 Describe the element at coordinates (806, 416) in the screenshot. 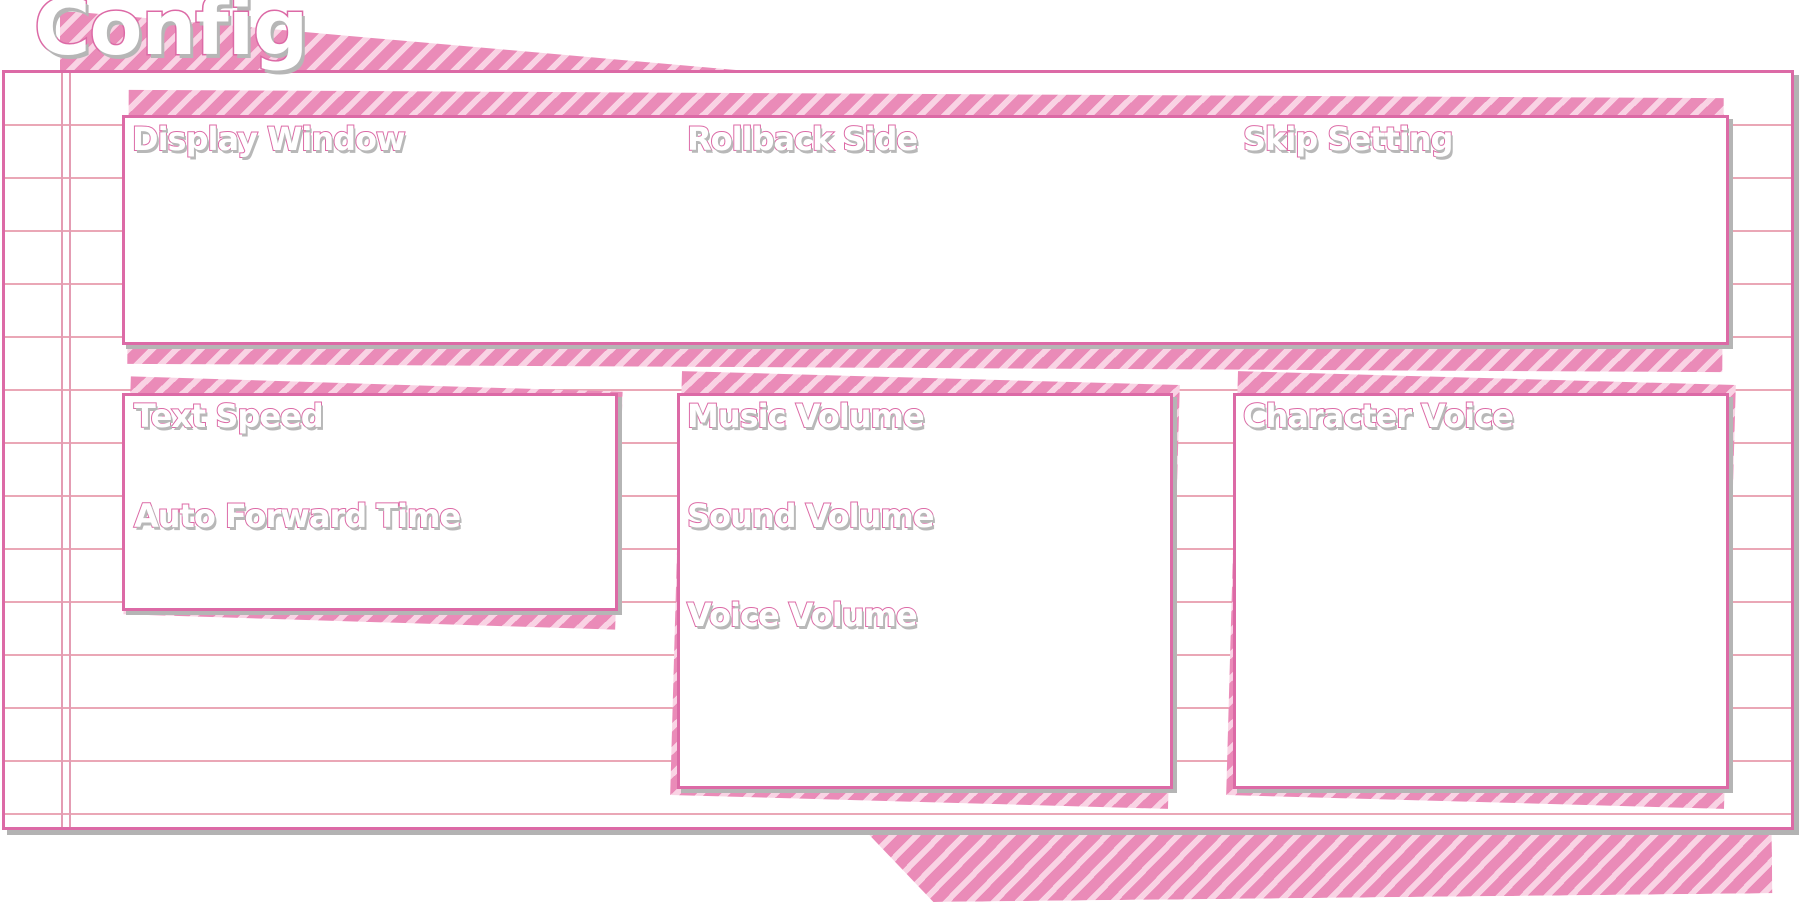

I see `music-volume-label: Music Volume` at that location.